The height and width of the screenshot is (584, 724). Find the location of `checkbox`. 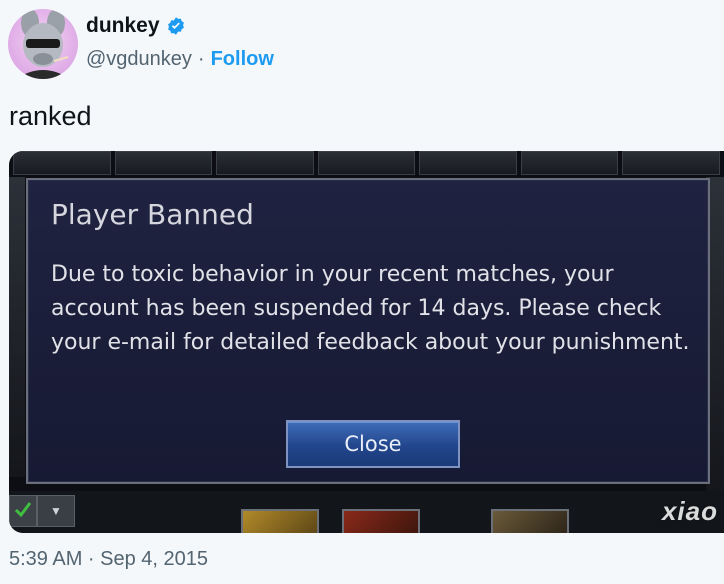

checkbox is located at coordinates (23, 511).